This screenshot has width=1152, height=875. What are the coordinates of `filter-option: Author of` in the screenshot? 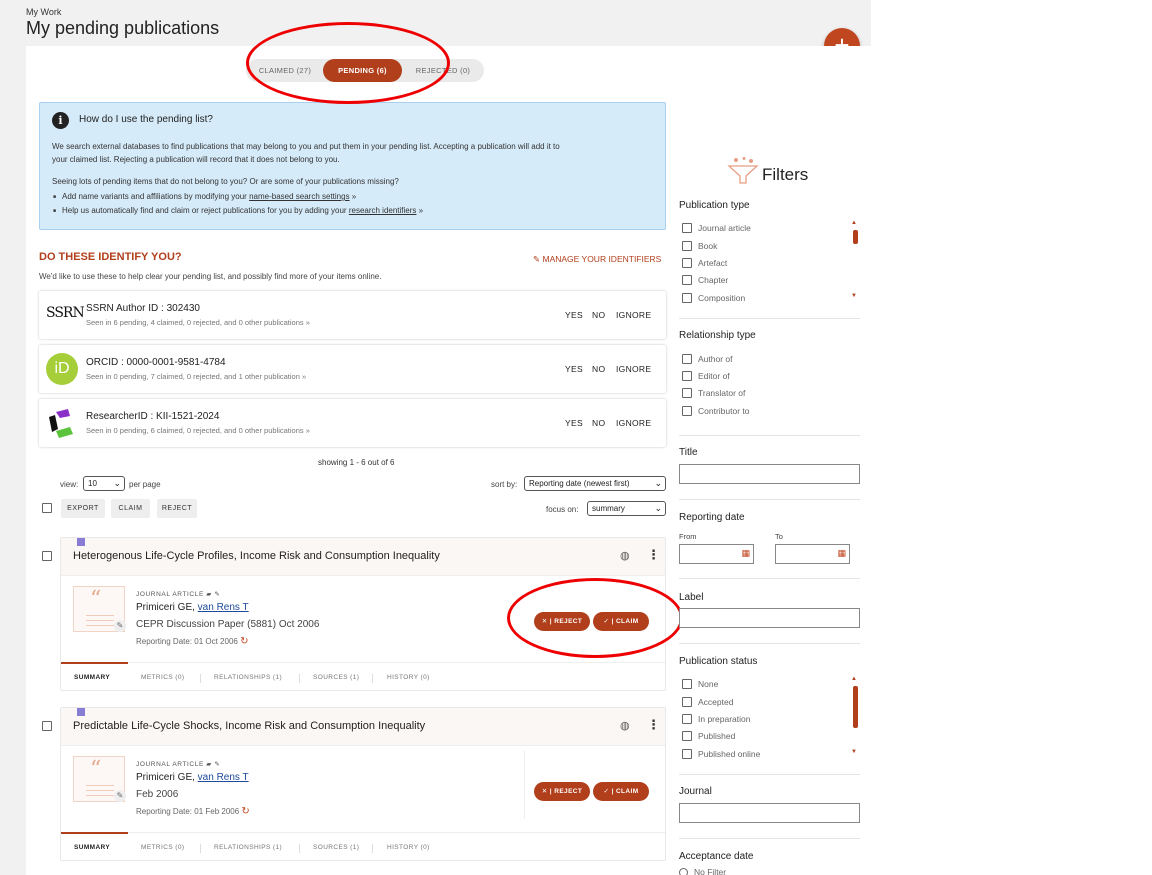 It's located at (715, 359).